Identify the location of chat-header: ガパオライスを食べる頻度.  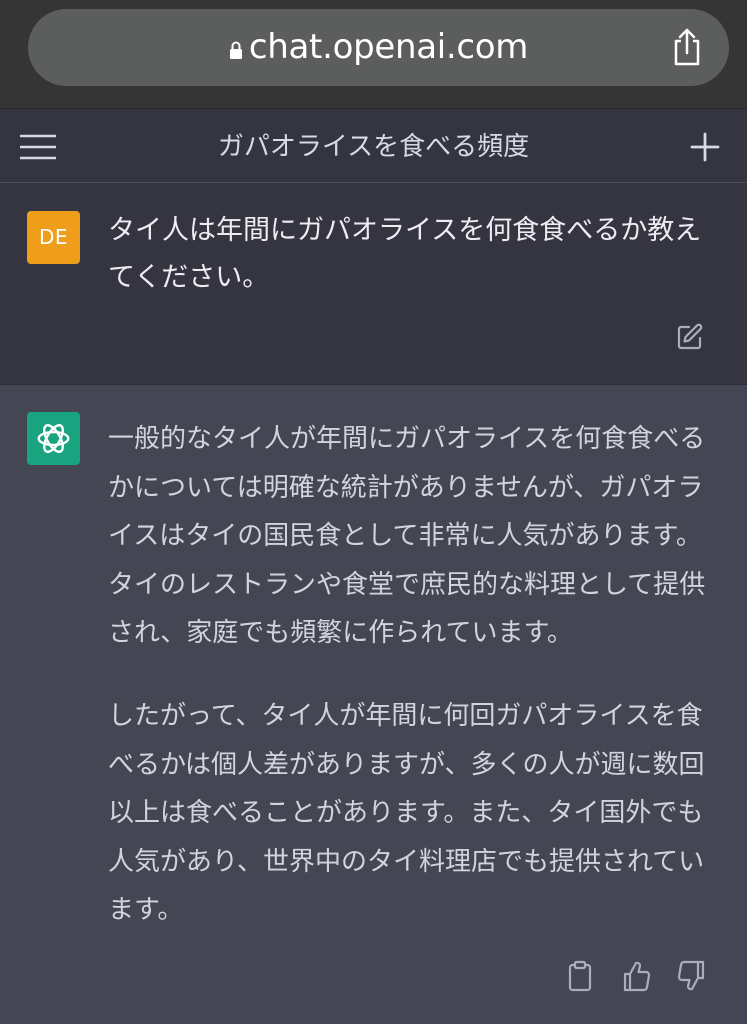
(373, 146).